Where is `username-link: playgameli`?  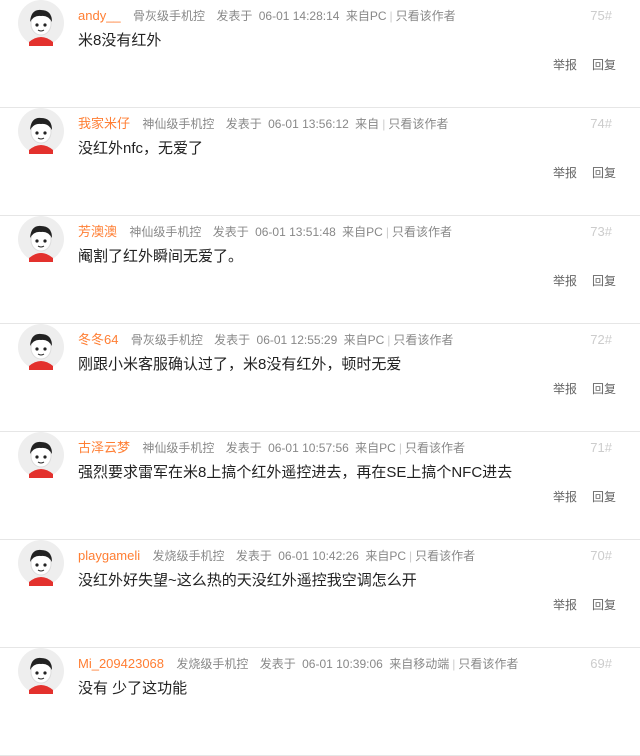 username-link: playgameli is located at coordinates (109, 555).